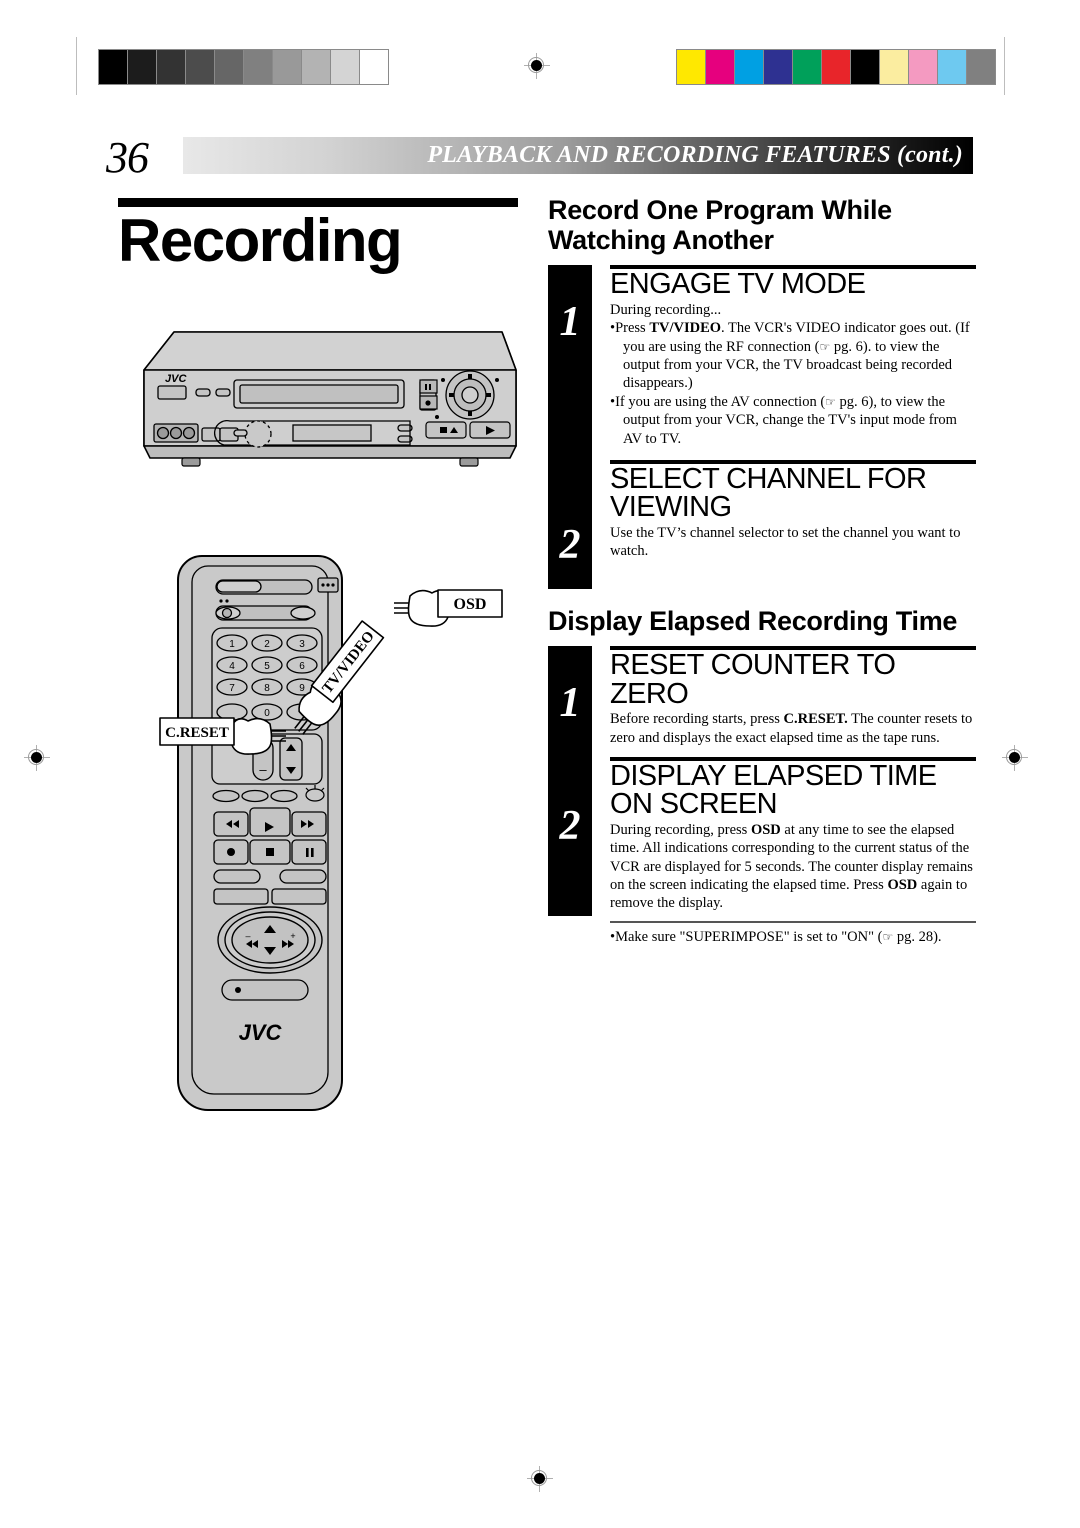  What do you see at coordinates (302, 666) in the screenshot?
I see `svg-text: 6` at bounding box center [302, 666].